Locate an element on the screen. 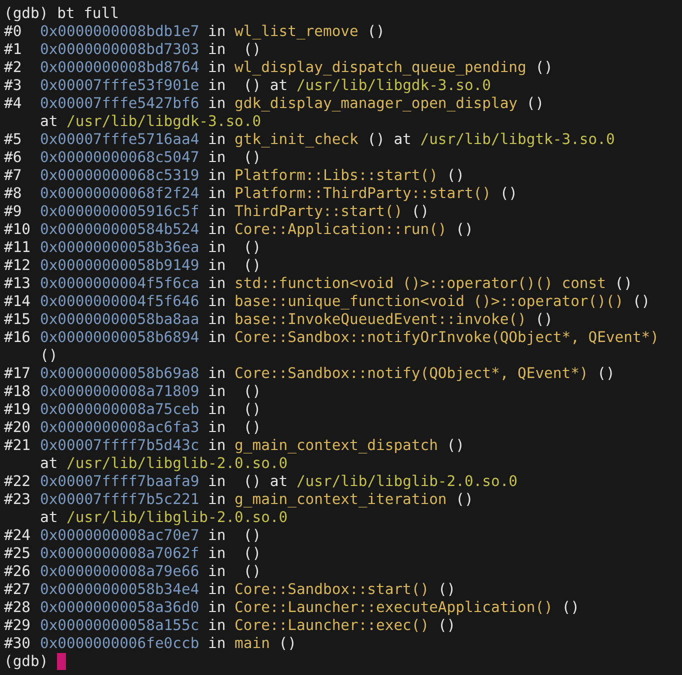  memory-address: 0x0000000008bd8764 is located at coordinates (120, 67).